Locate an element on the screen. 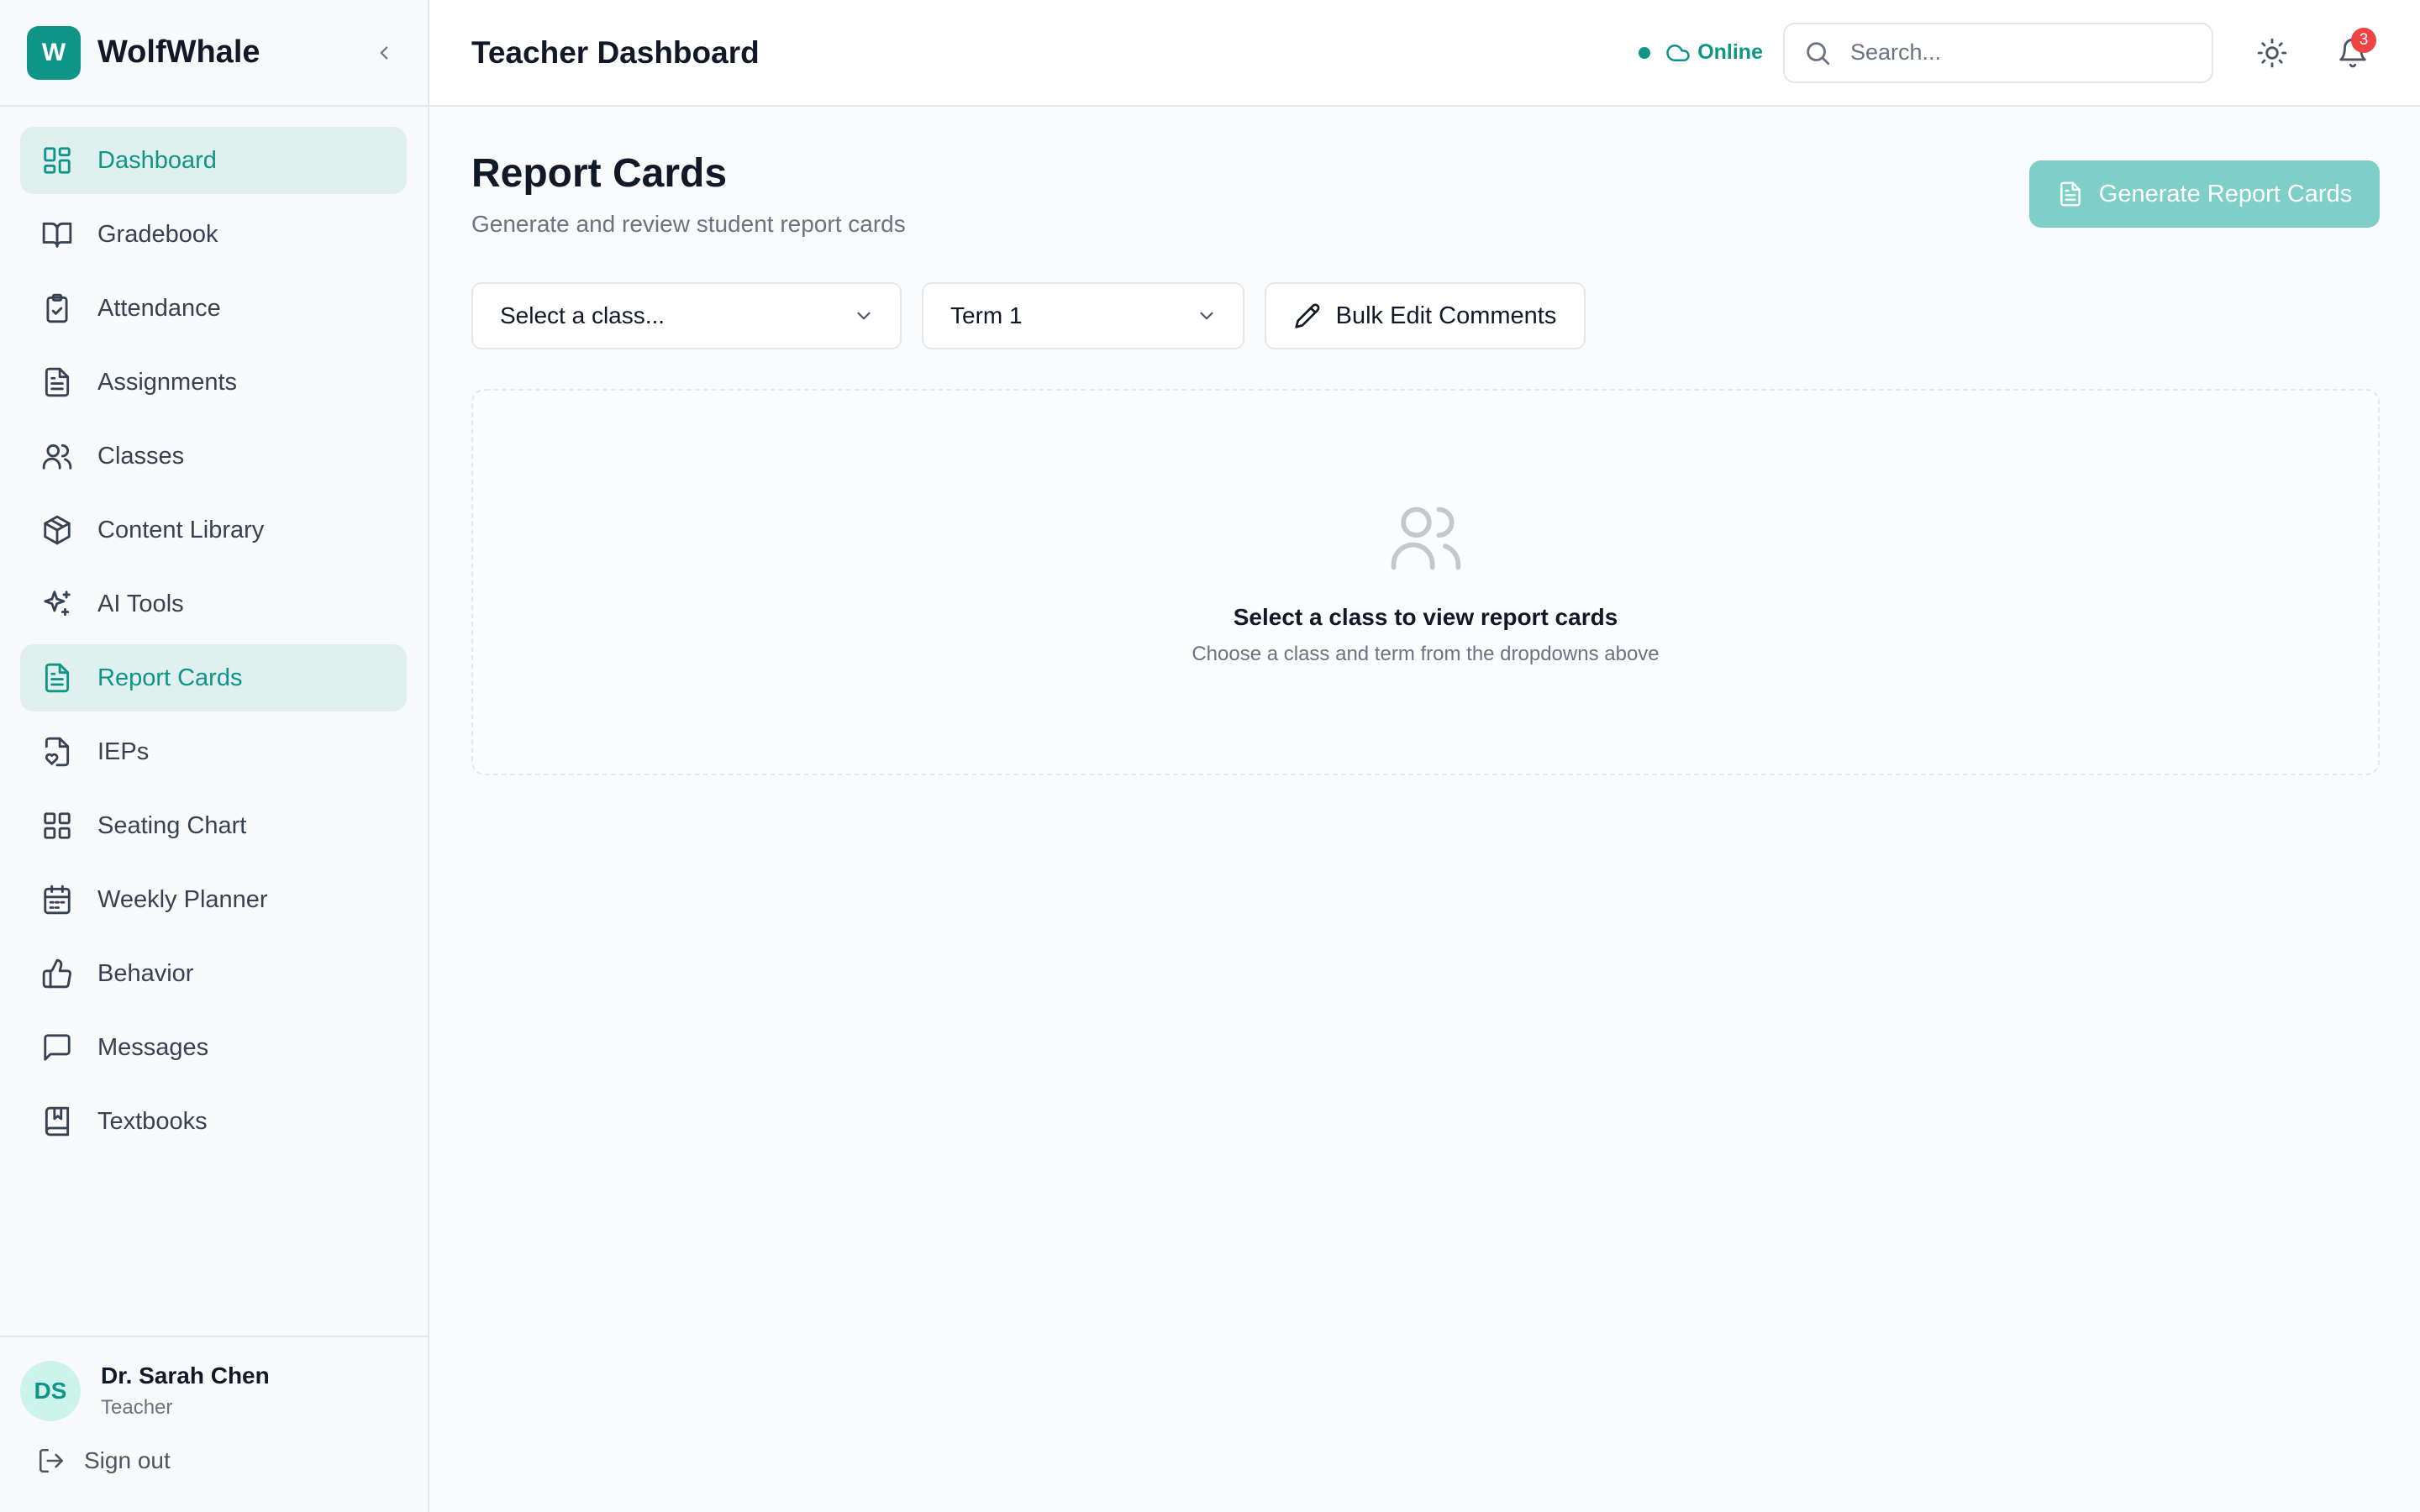  notifications-button: 3 is located at coordinates (2353, 52).